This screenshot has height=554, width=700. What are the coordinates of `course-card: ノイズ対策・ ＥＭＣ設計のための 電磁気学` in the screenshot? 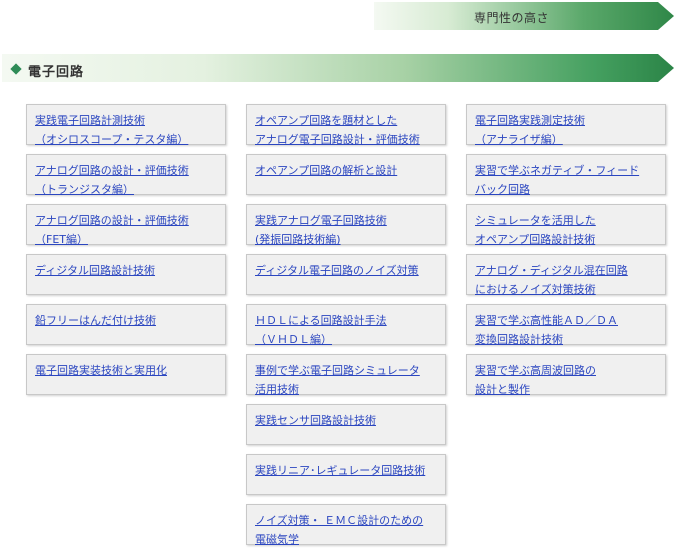 It's located at (346, 525).